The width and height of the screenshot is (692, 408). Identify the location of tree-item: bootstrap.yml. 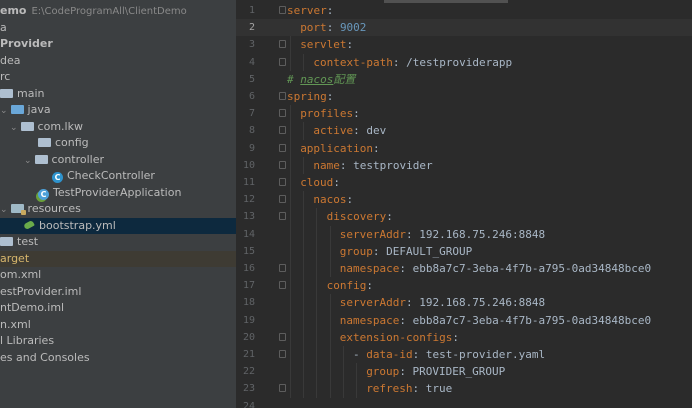
(118, 225).